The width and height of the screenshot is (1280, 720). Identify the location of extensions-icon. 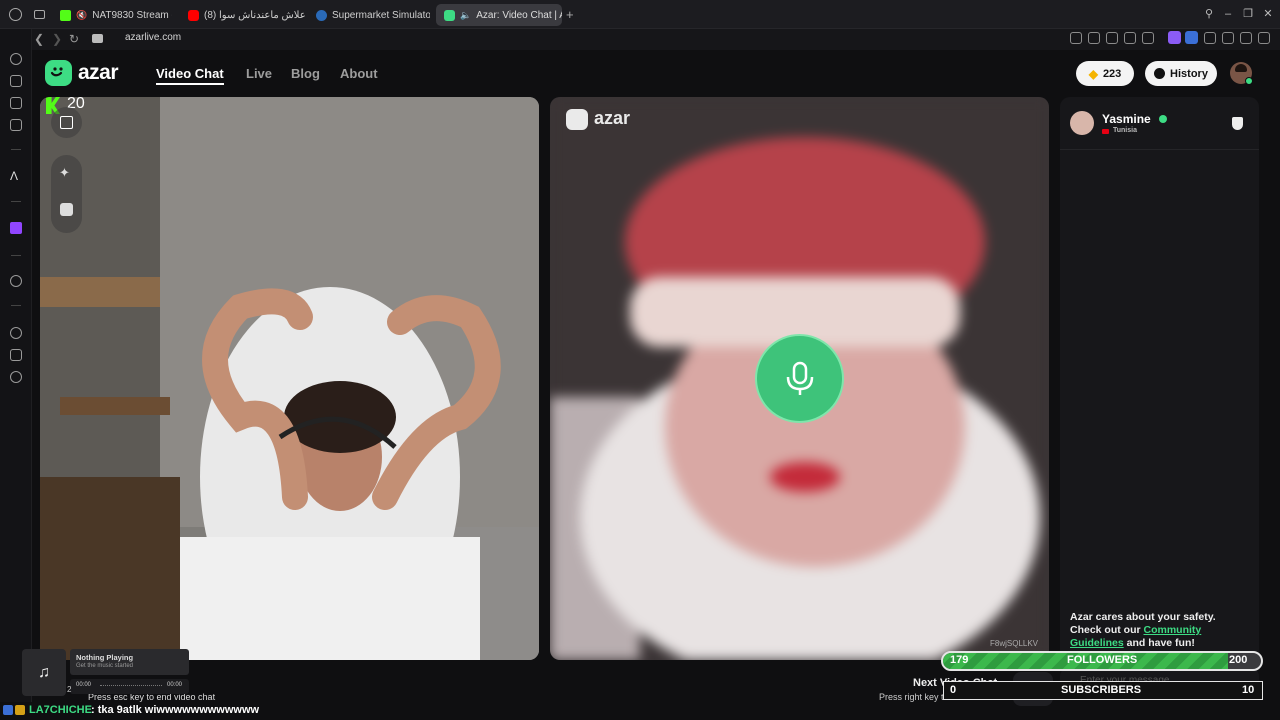
(16, 355).